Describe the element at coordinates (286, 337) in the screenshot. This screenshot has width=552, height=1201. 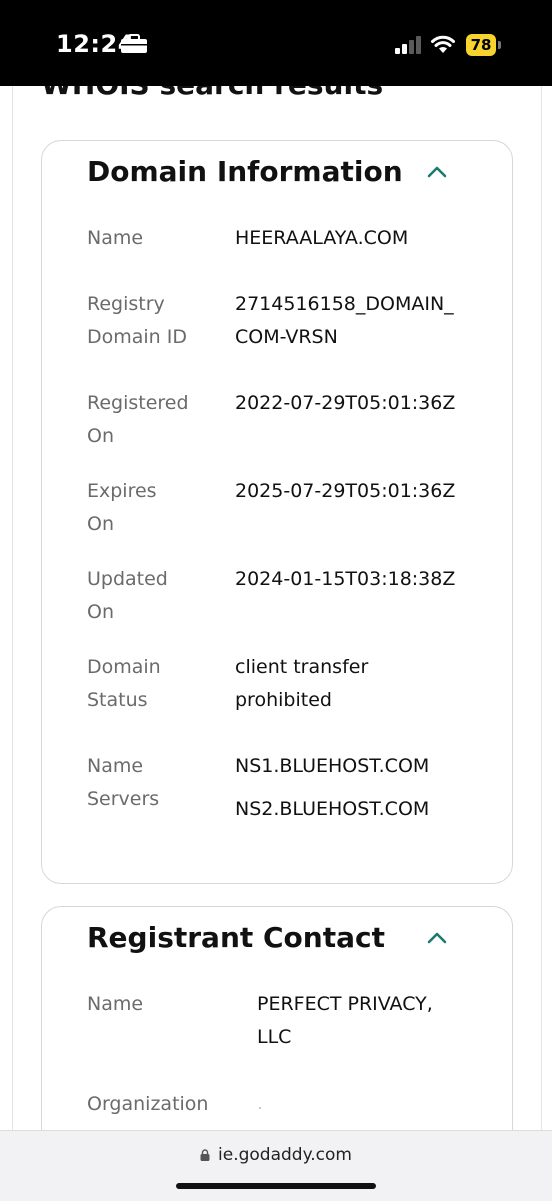
I see `domain-info-row-value: COM-VRSN` at that location.